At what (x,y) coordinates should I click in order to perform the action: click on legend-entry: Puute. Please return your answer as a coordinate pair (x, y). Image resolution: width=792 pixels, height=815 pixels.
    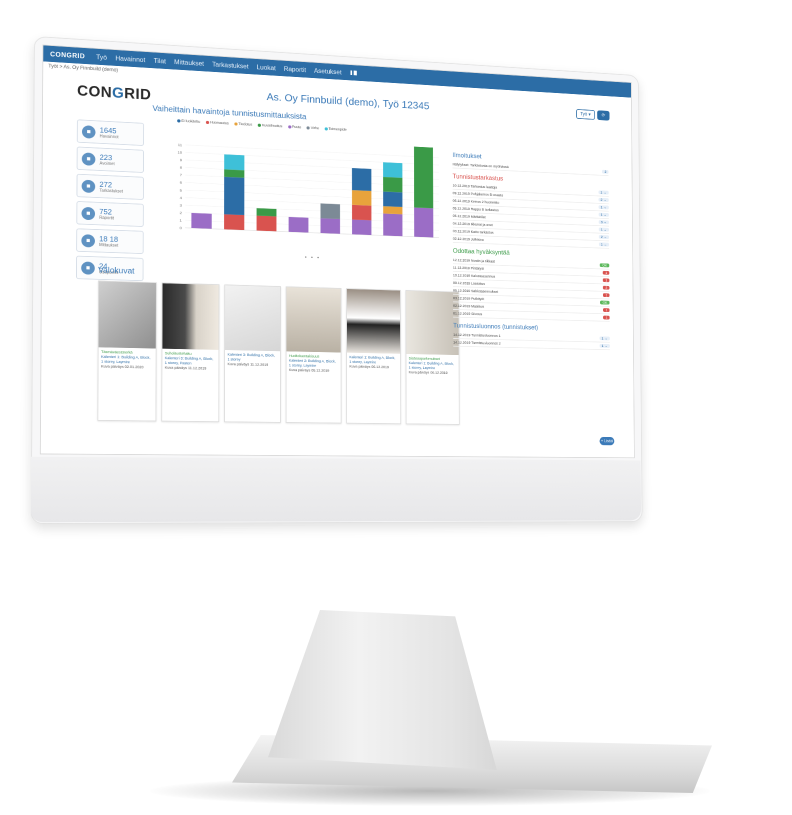
    Looking at the image, I should click on (294, 126).